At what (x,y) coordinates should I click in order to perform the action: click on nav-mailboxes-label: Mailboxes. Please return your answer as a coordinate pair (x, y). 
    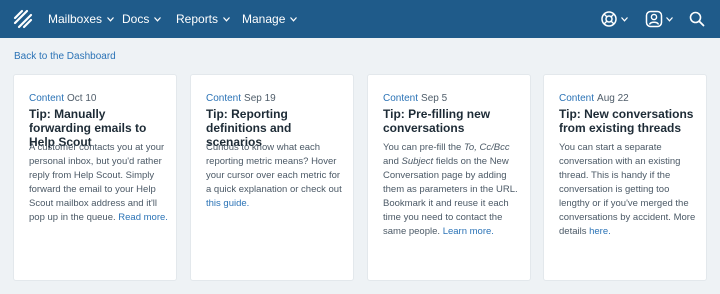
    Looking at the image, I should click on (75, 19).